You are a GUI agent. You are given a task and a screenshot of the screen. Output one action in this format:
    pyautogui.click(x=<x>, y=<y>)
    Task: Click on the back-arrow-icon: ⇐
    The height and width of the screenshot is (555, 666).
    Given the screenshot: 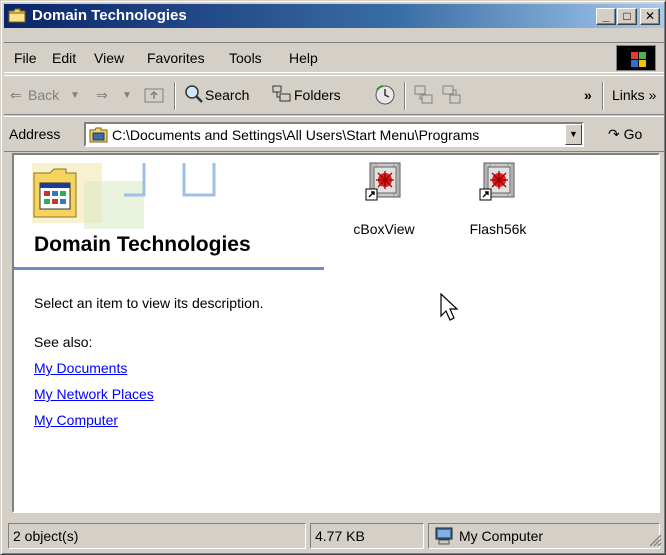 What is the action you would take?
    pyautogui.click(x=16, y=95)
    